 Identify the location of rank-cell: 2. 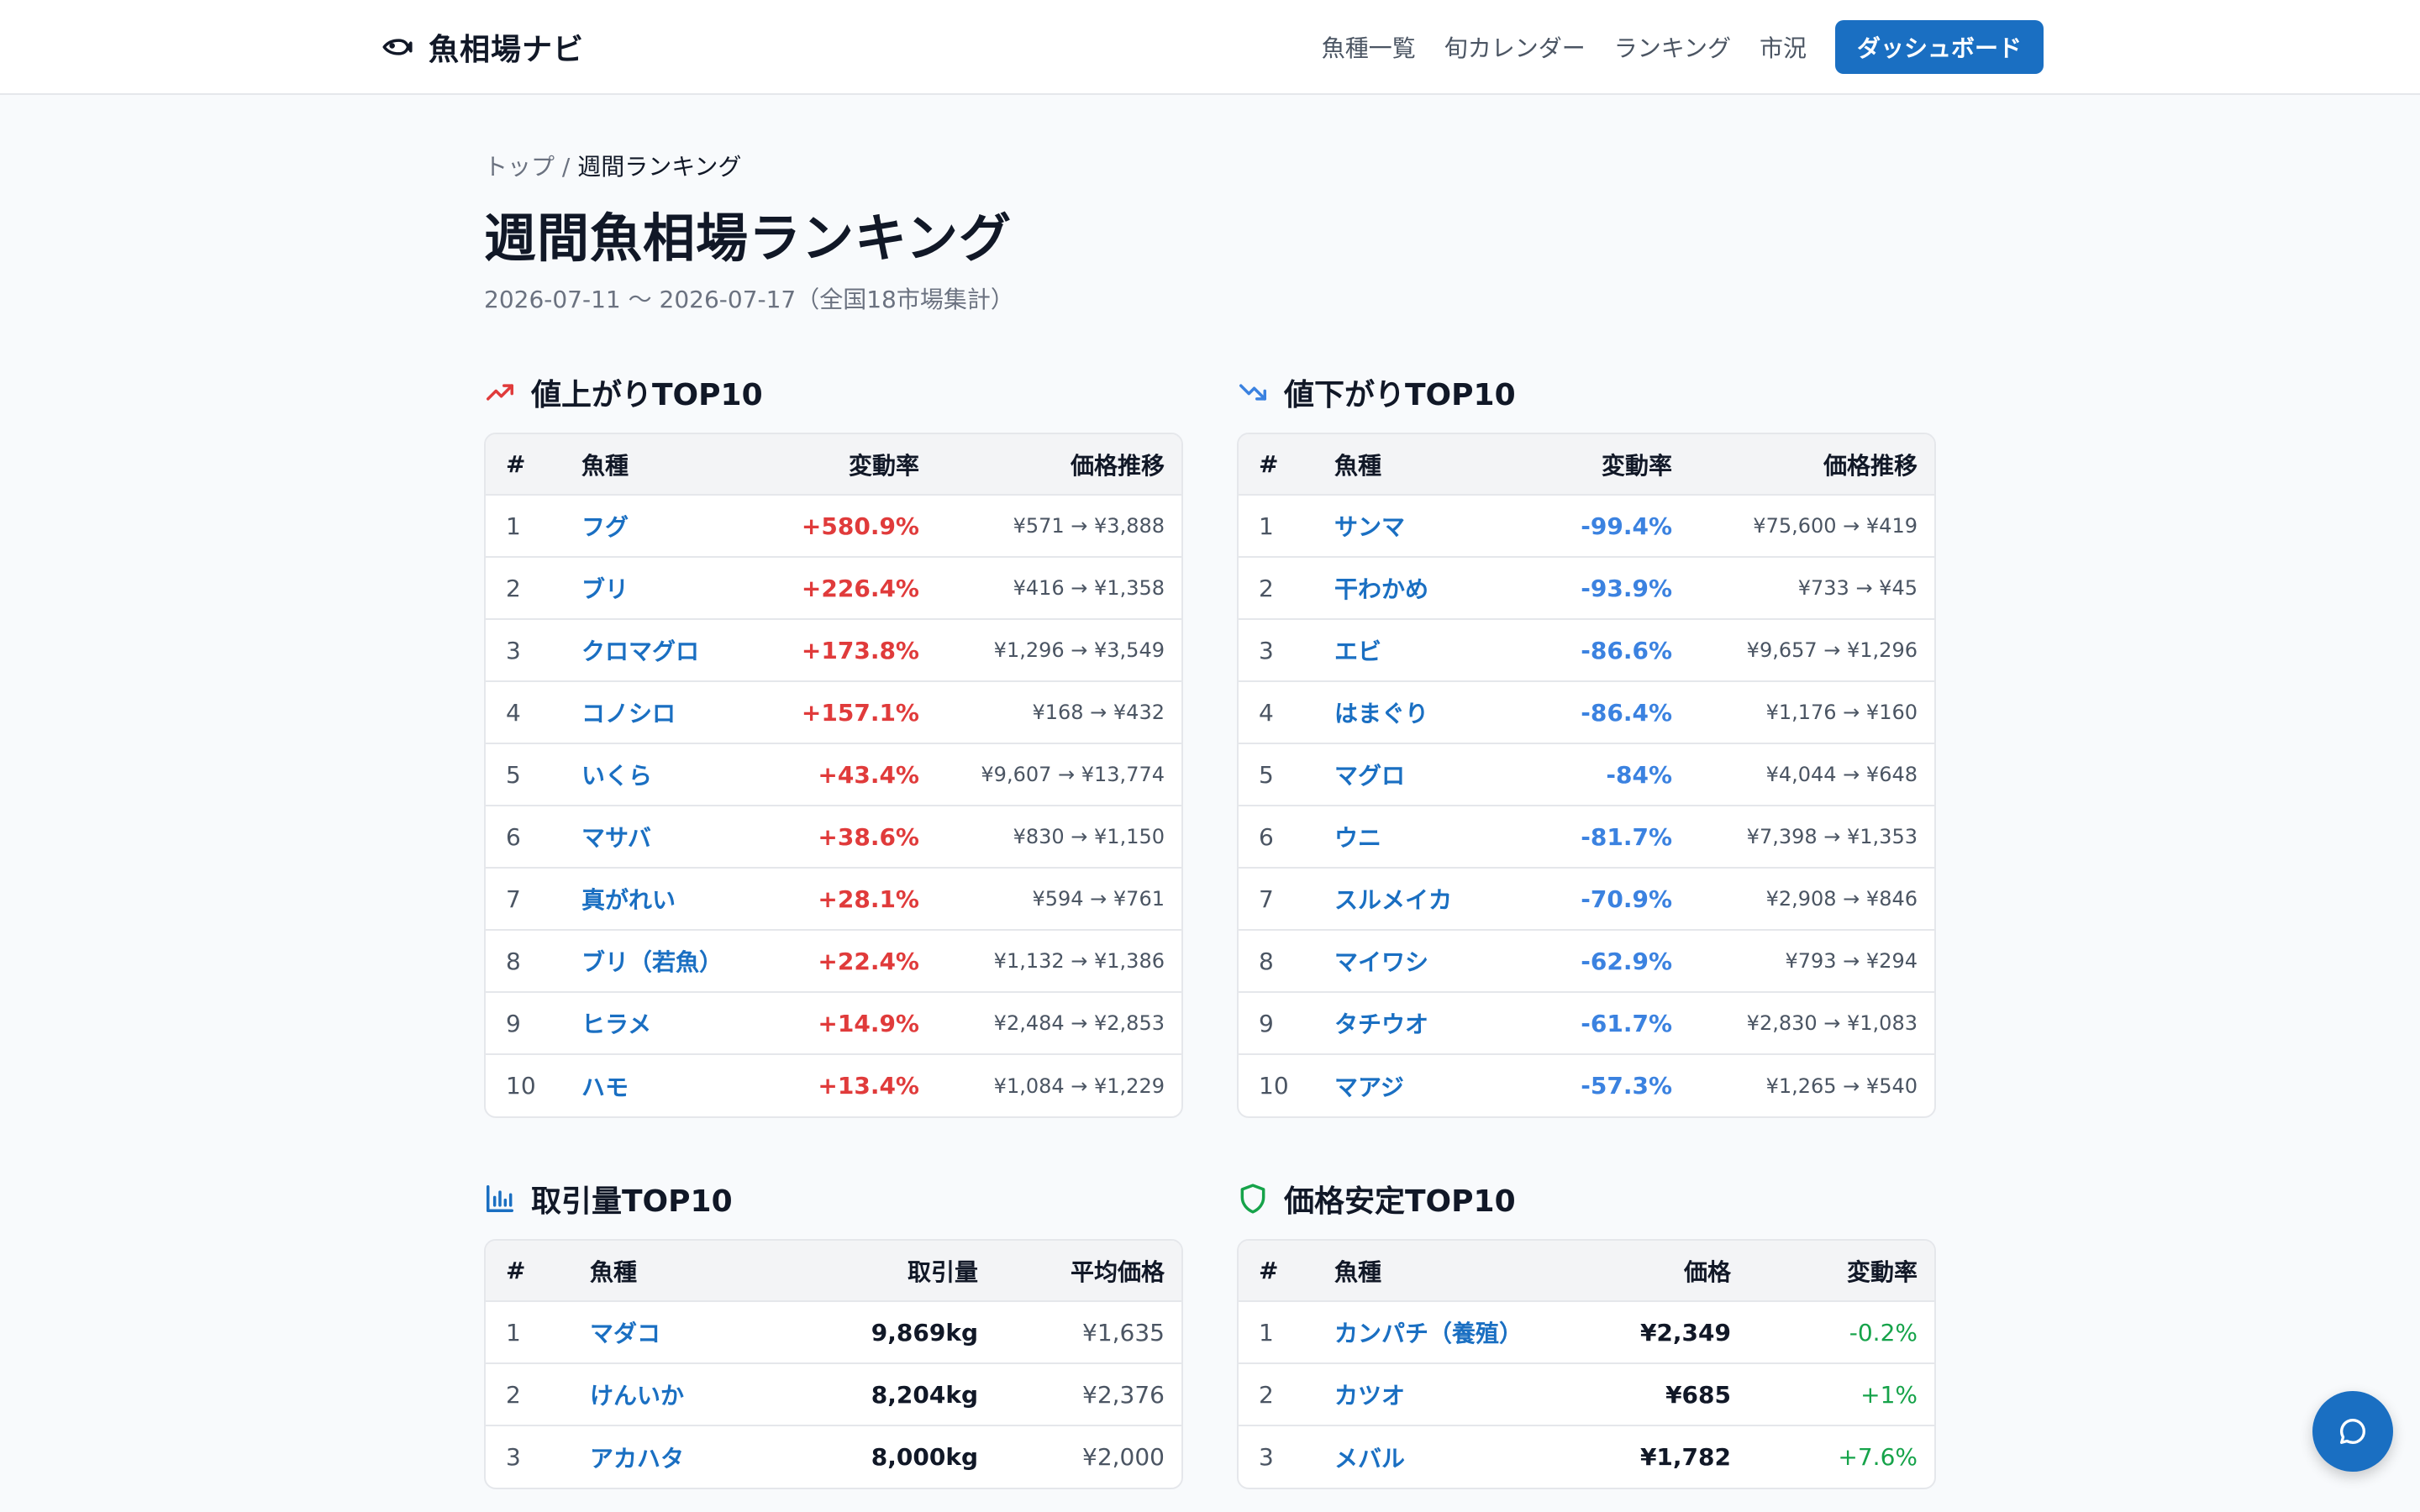
(1276, 1394).